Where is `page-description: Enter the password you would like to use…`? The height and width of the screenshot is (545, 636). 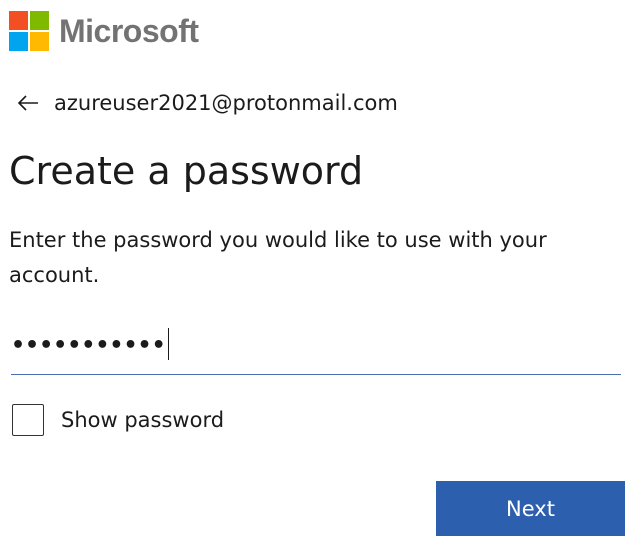
page-description: Enter the password you would like to use… is located at coordinates (278, 257).